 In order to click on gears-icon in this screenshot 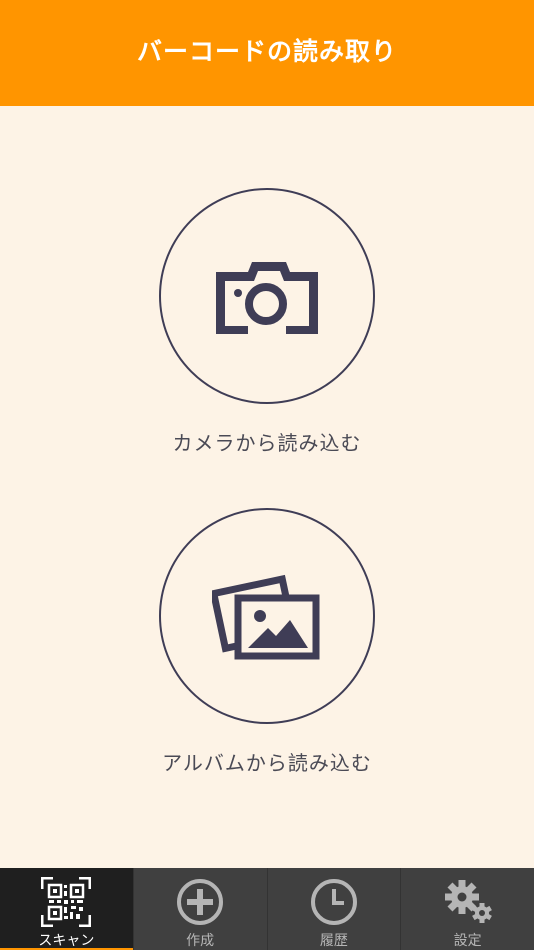, I will do `click(468, 901)`.